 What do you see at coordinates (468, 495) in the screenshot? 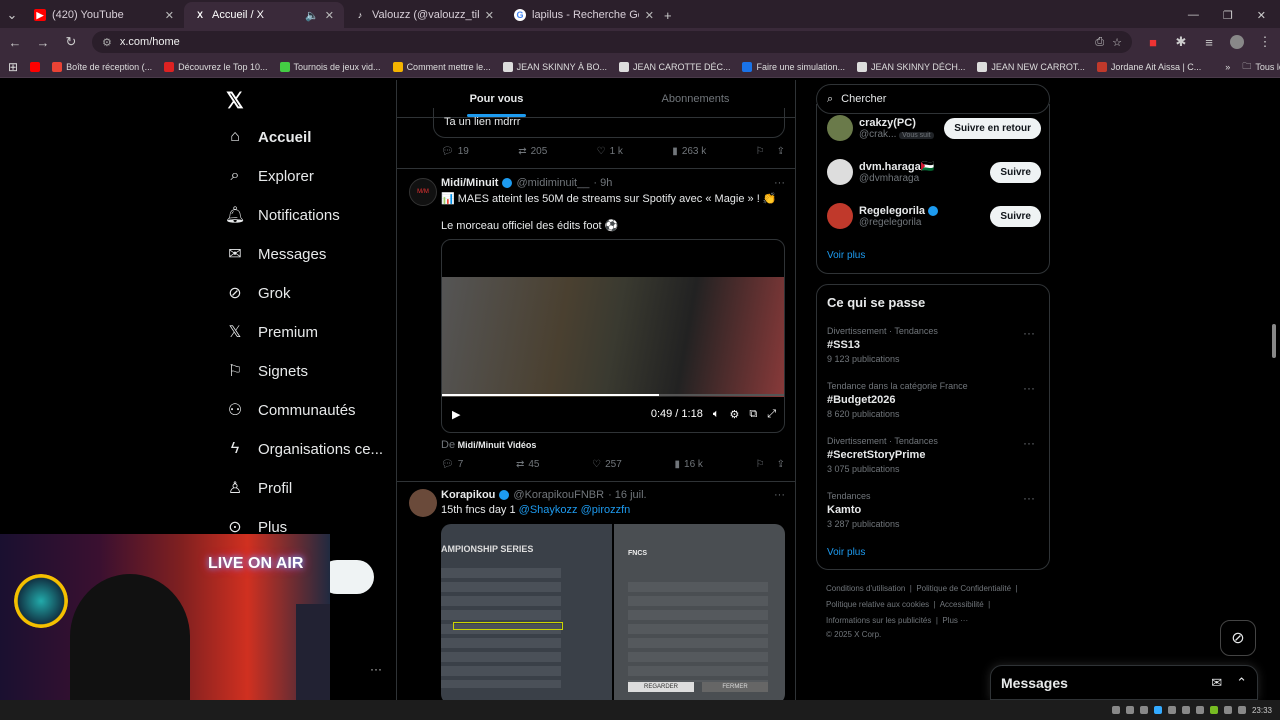
I see `author-name: Korapikou` at bounding box center [468, 495].